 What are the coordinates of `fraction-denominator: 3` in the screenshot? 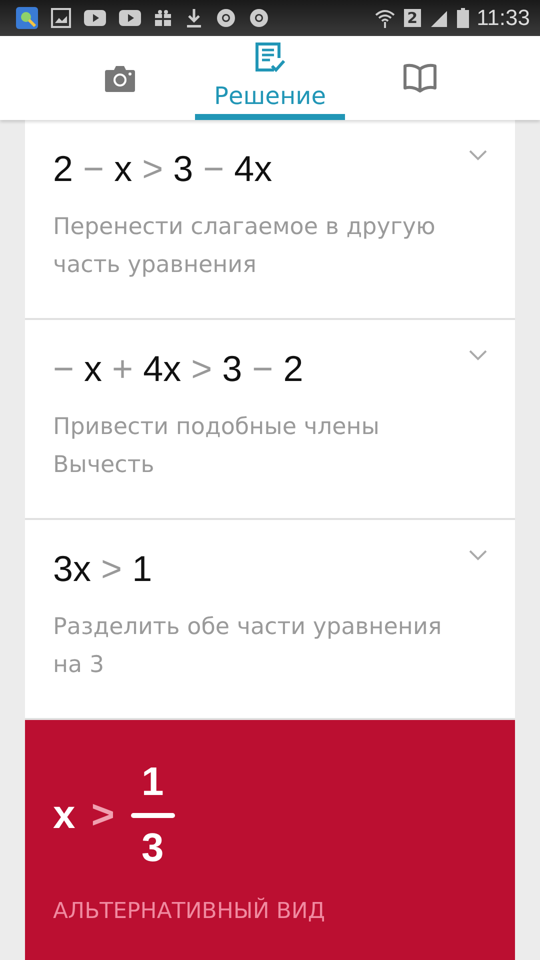 It's located at (152, 848).